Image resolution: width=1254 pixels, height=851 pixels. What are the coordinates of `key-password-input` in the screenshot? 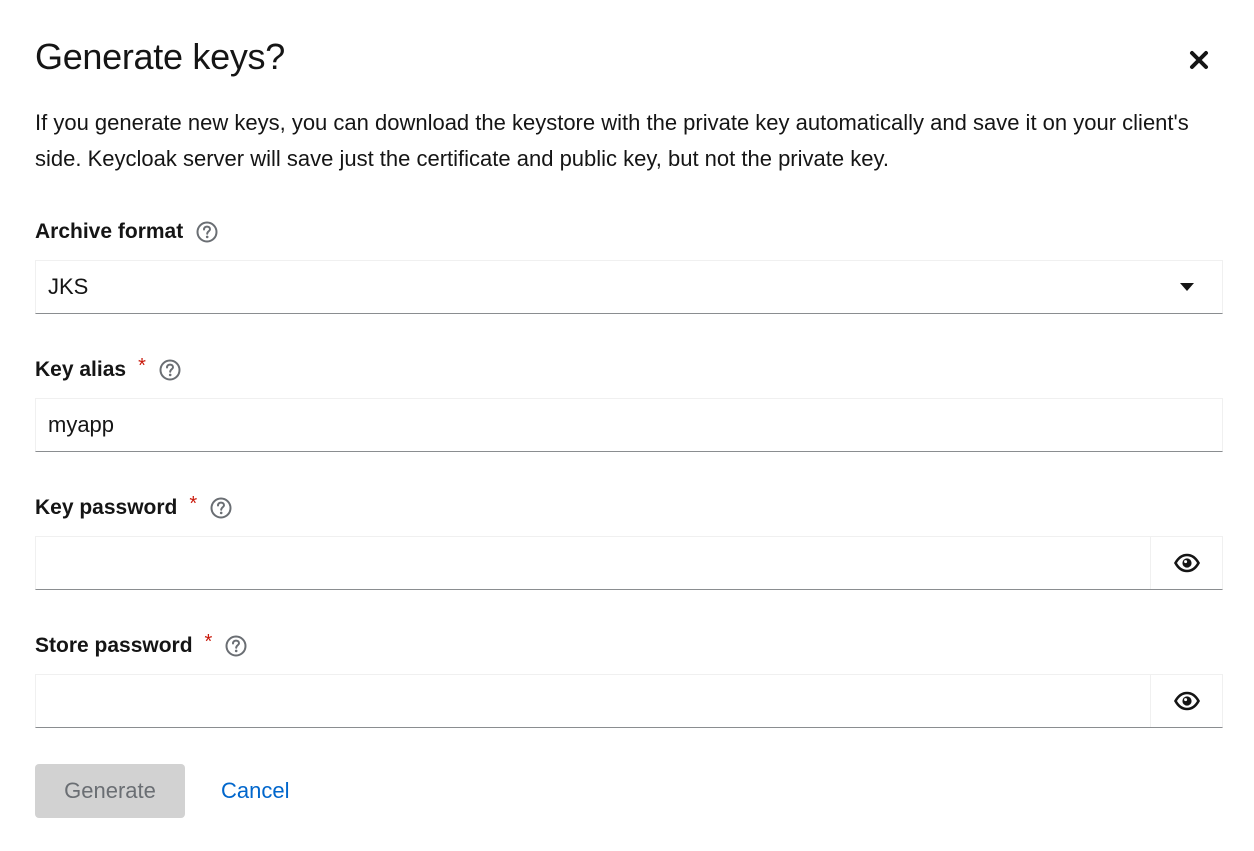 It's located at (593, 563).